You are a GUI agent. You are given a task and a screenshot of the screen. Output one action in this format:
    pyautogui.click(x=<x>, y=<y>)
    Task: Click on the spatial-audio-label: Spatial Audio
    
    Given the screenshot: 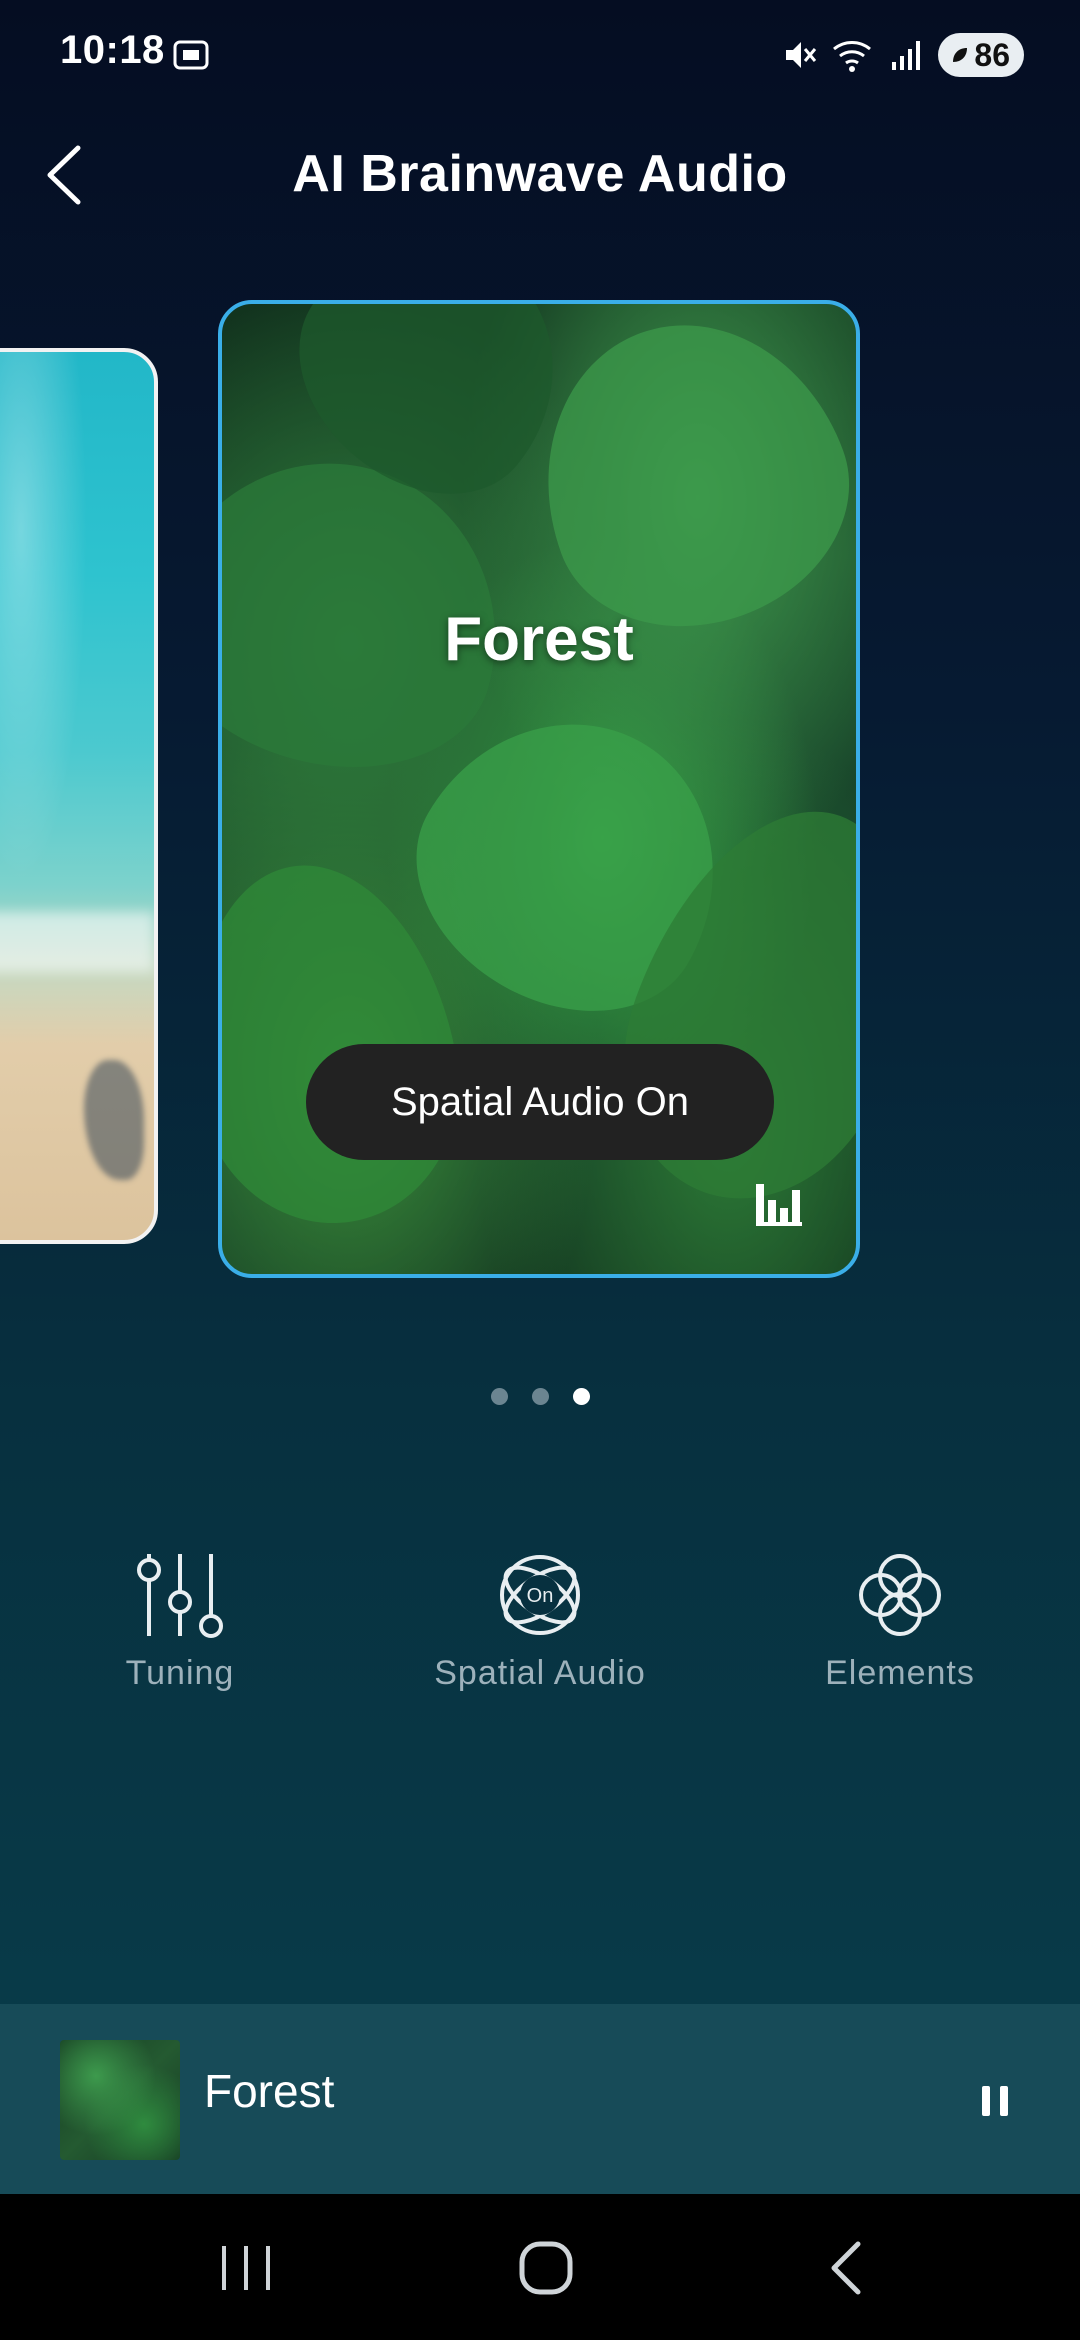 What is the action you would take?
    pyautogui.click(x=540, y=1673)
    